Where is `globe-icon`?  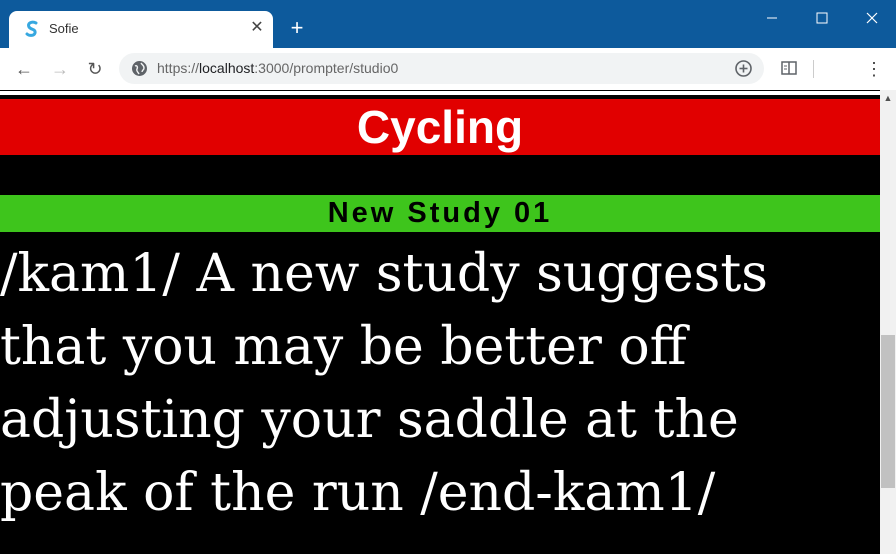
globe-icon is located at coordinates (139, 68).